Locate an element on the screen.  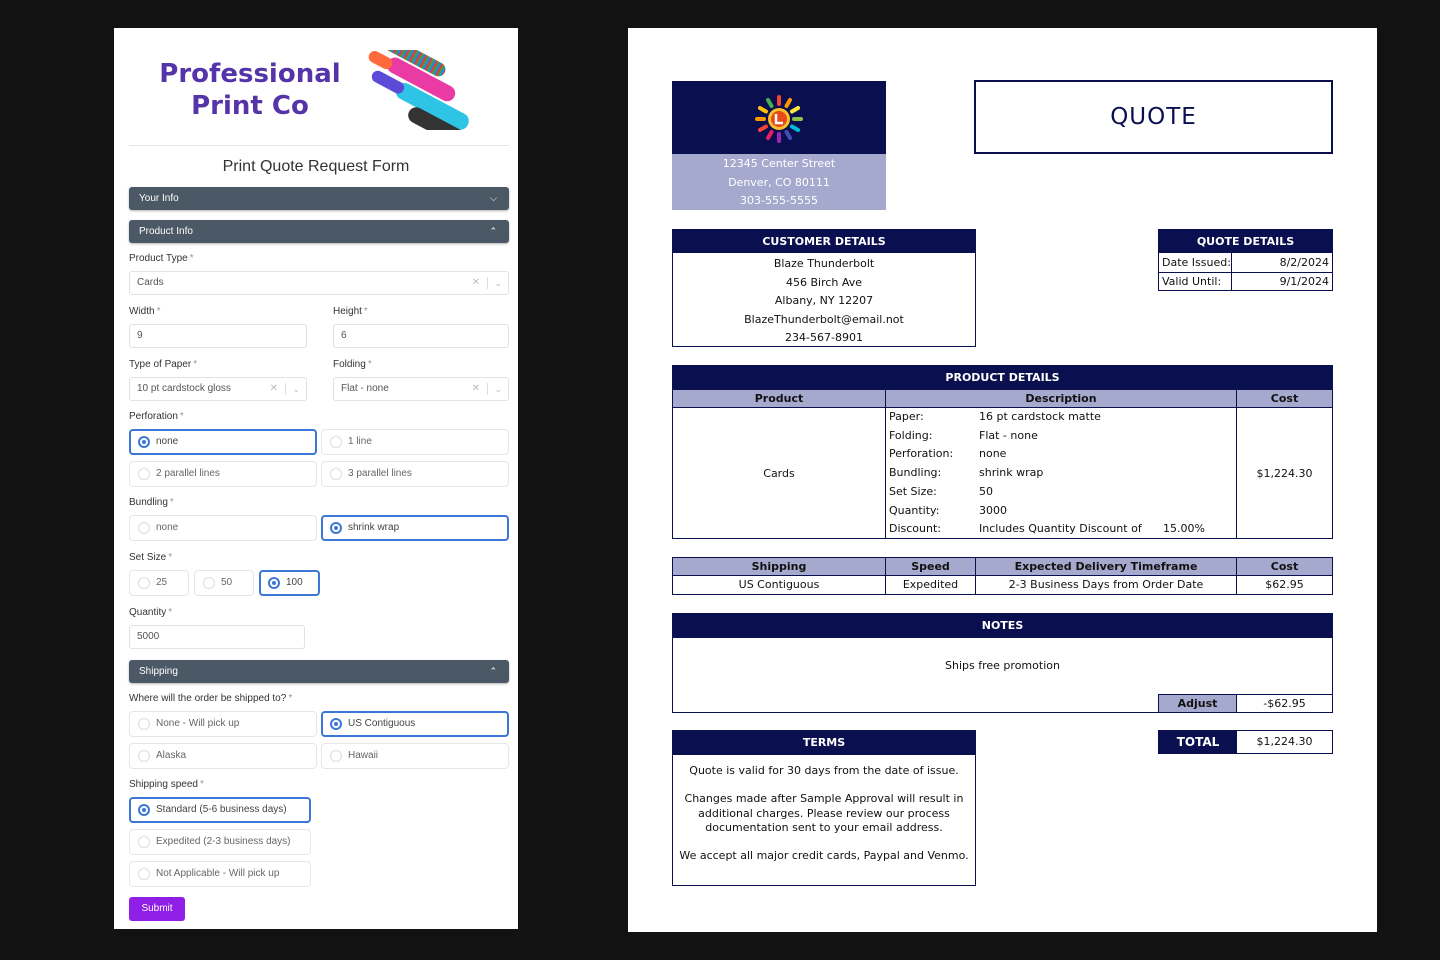
shipping-value: US Contiguous is located at coordinates (779, 584).